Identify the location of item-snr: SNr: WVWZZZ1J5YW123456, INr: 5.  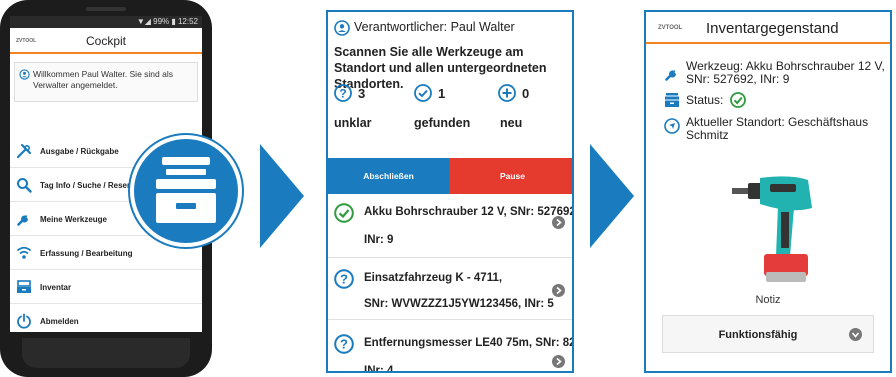
(459, 304).